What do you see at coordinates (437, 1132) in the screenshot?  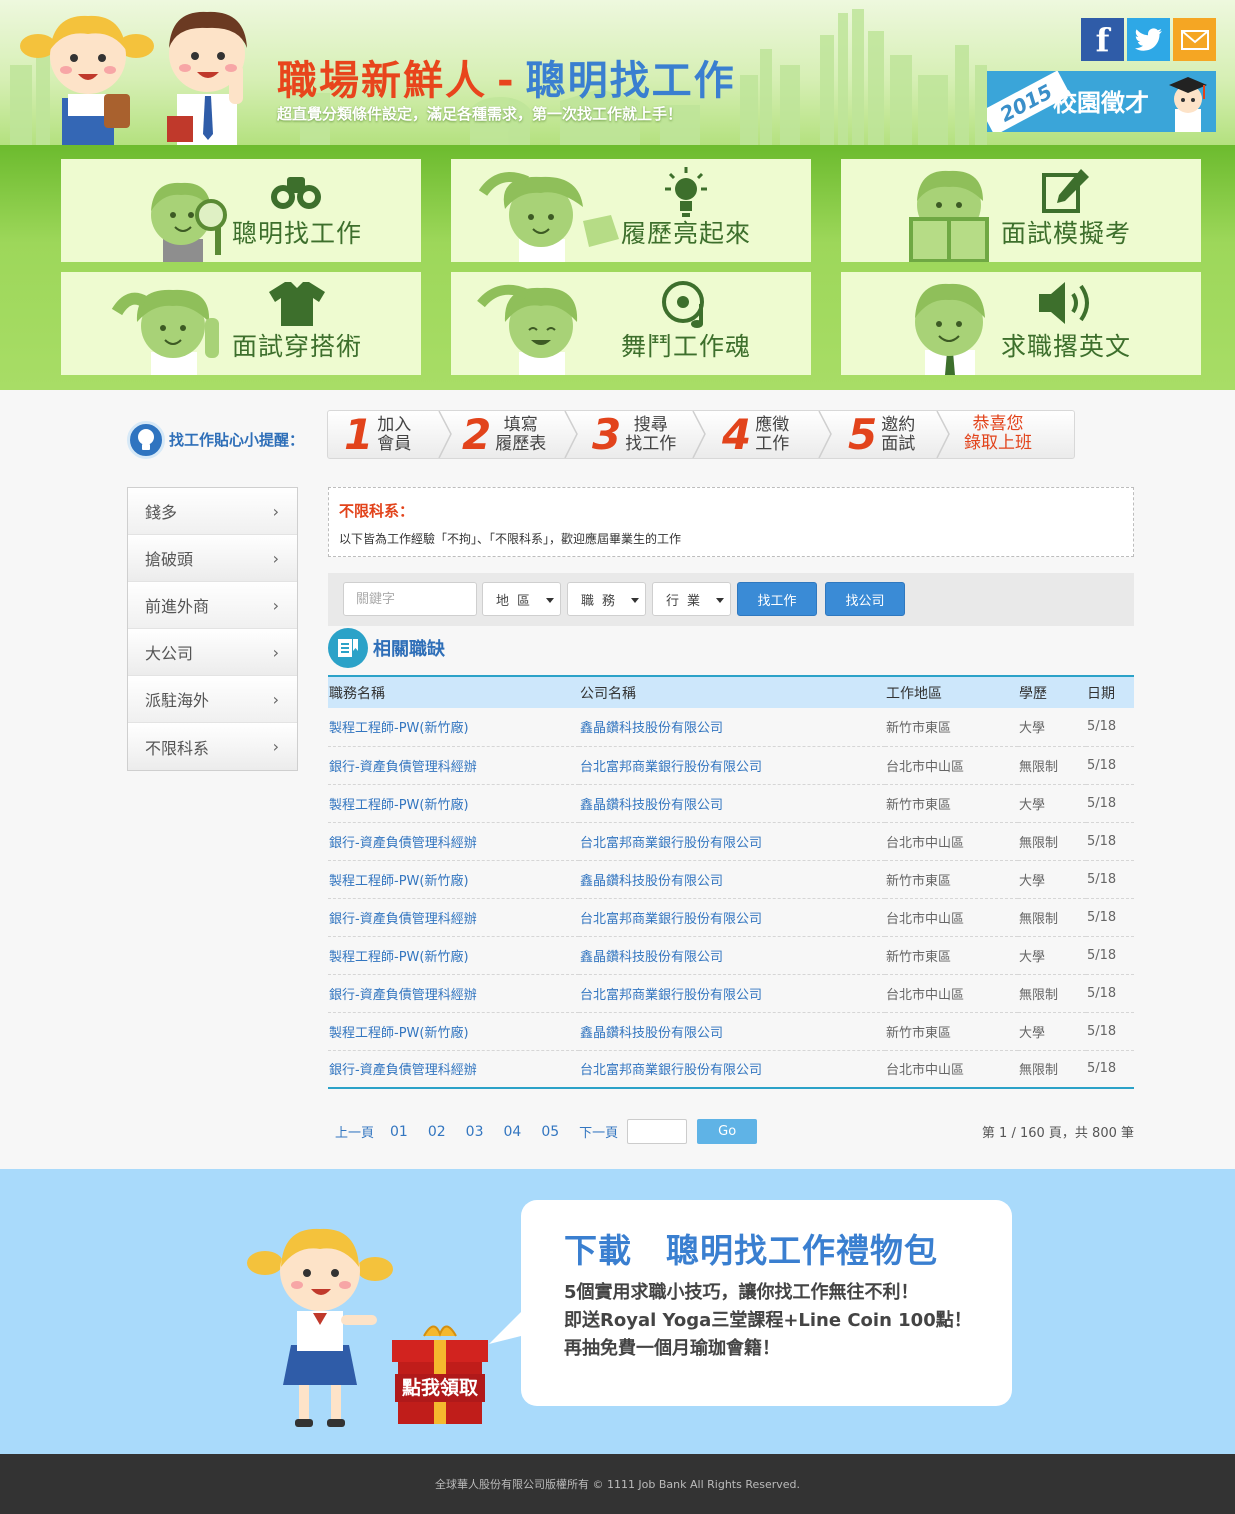 I see `page-link-02: 02` at bounding box center [437, 1132].